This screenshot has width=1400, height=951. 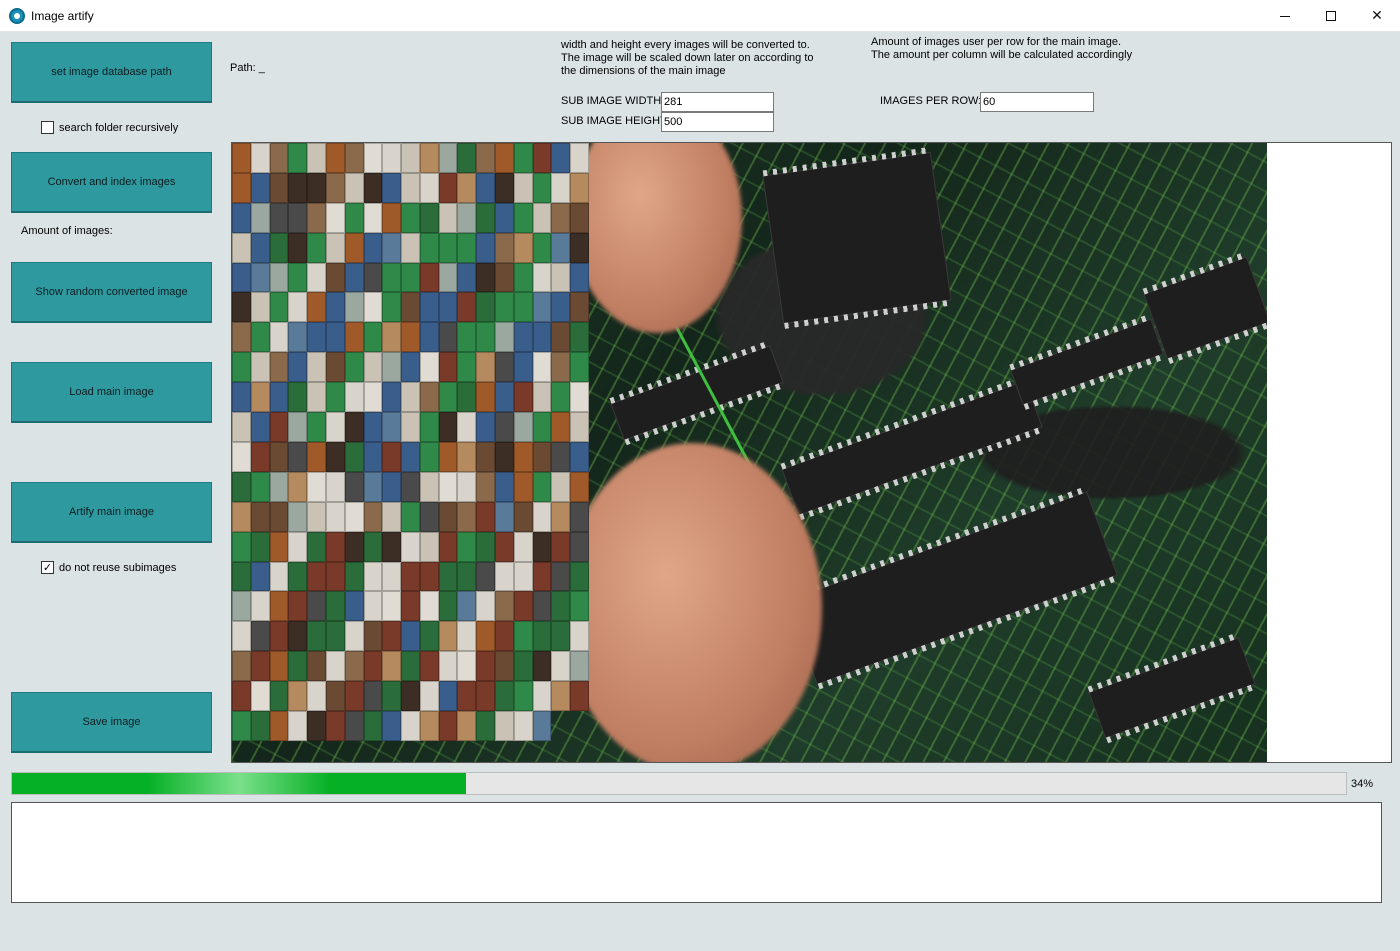 What do you see at coordinates (111, 512) in the screenshot?
I see `artify-main-image-button: Artify main image` at bounding box center [111, 512].